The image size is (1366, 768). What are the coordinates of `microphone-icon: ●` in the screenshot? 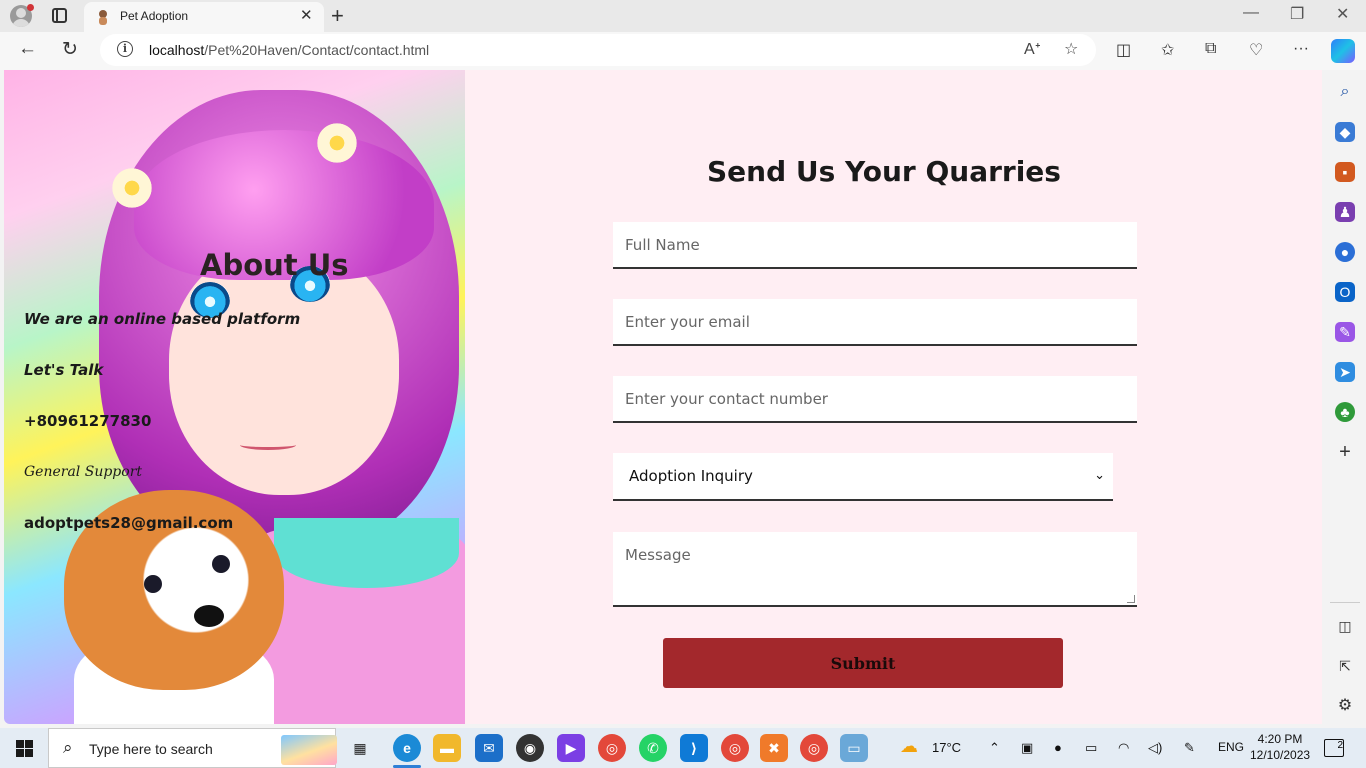 It's located at (1058, 747).